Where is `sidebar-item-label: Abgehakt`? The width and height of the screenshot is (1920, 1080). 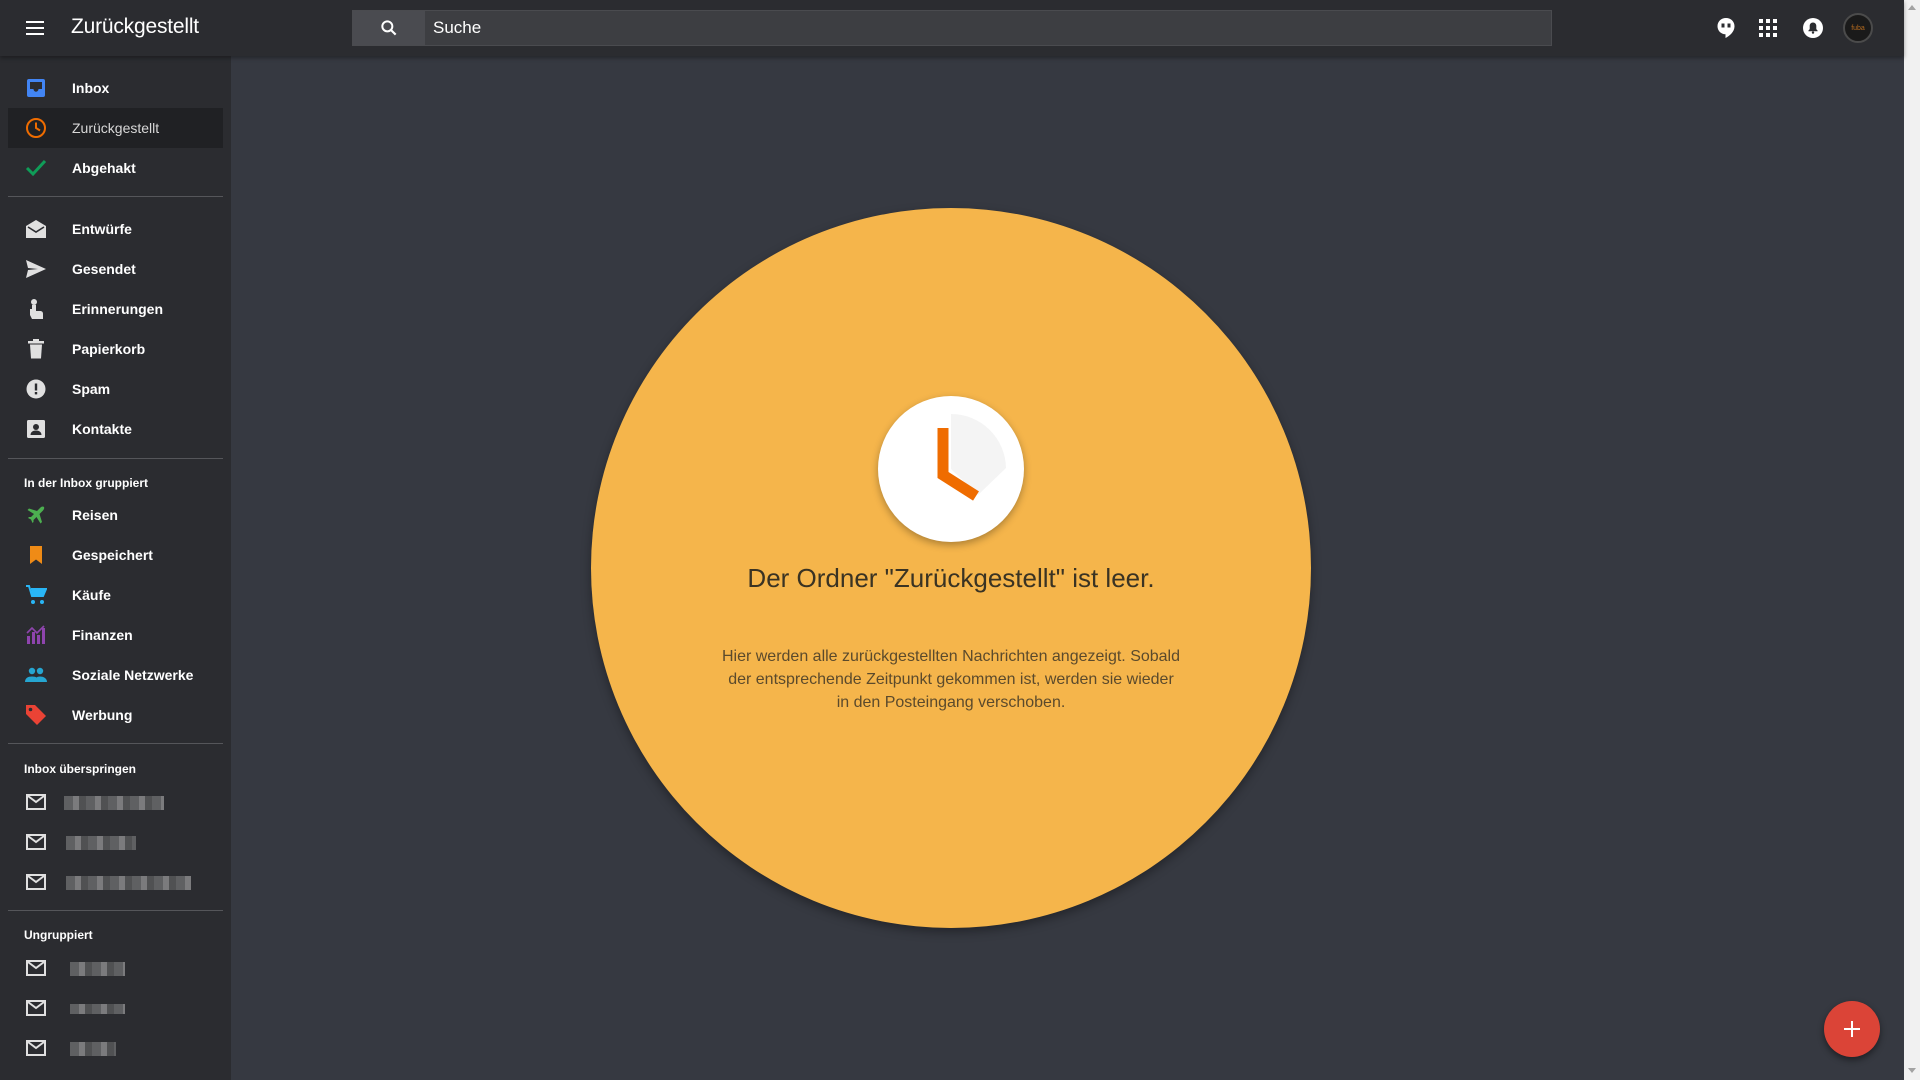
sidebar-item-label: Abgehakt is located at coordinates (104, 168).